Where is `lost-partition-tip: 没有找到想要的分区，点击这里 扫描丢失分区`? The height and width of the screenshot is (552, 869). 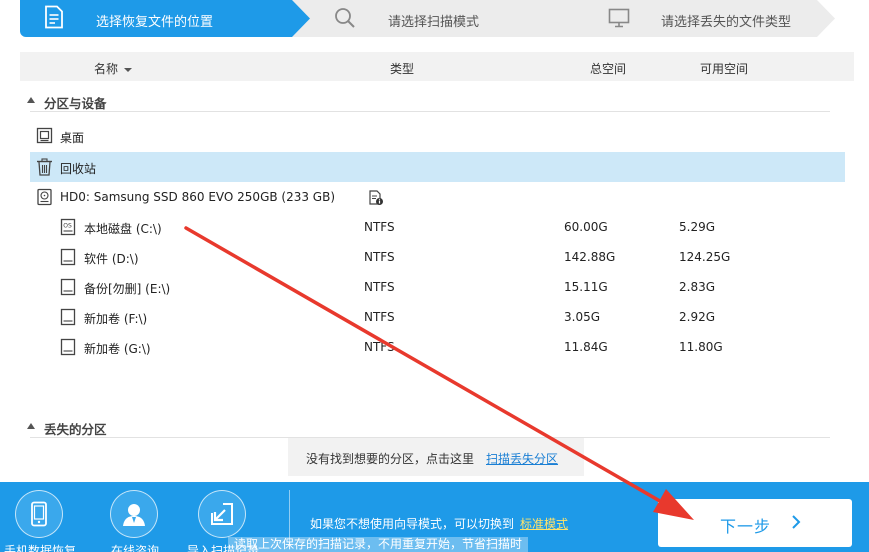 lost-partition-tip: 没有找到想要的分区，点击这里 扫描丢失分区 is located at coordinates (436, 457).